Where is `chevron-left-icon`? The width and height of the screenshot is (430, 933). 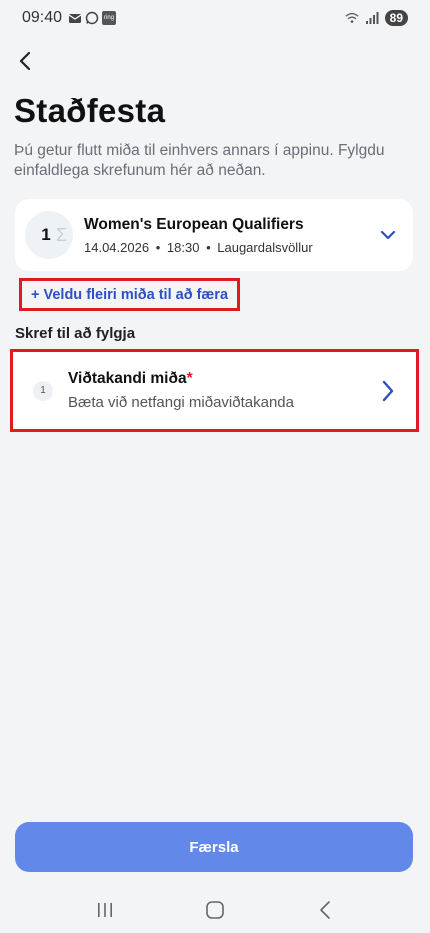 chevron-left-icon is located at coordinates (25, 61).